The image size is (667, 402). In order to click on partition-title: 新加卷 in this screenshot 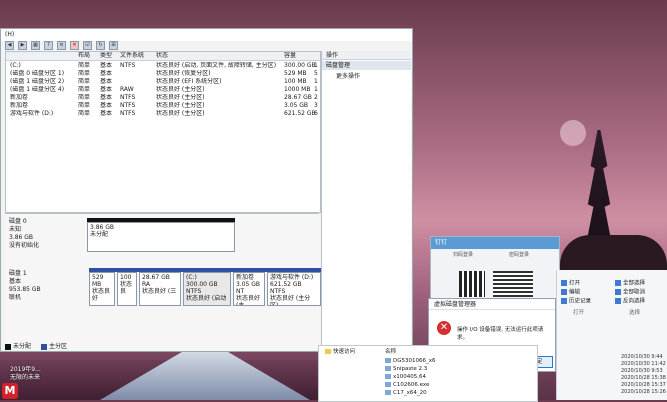, I will do `click(245, 277)`.